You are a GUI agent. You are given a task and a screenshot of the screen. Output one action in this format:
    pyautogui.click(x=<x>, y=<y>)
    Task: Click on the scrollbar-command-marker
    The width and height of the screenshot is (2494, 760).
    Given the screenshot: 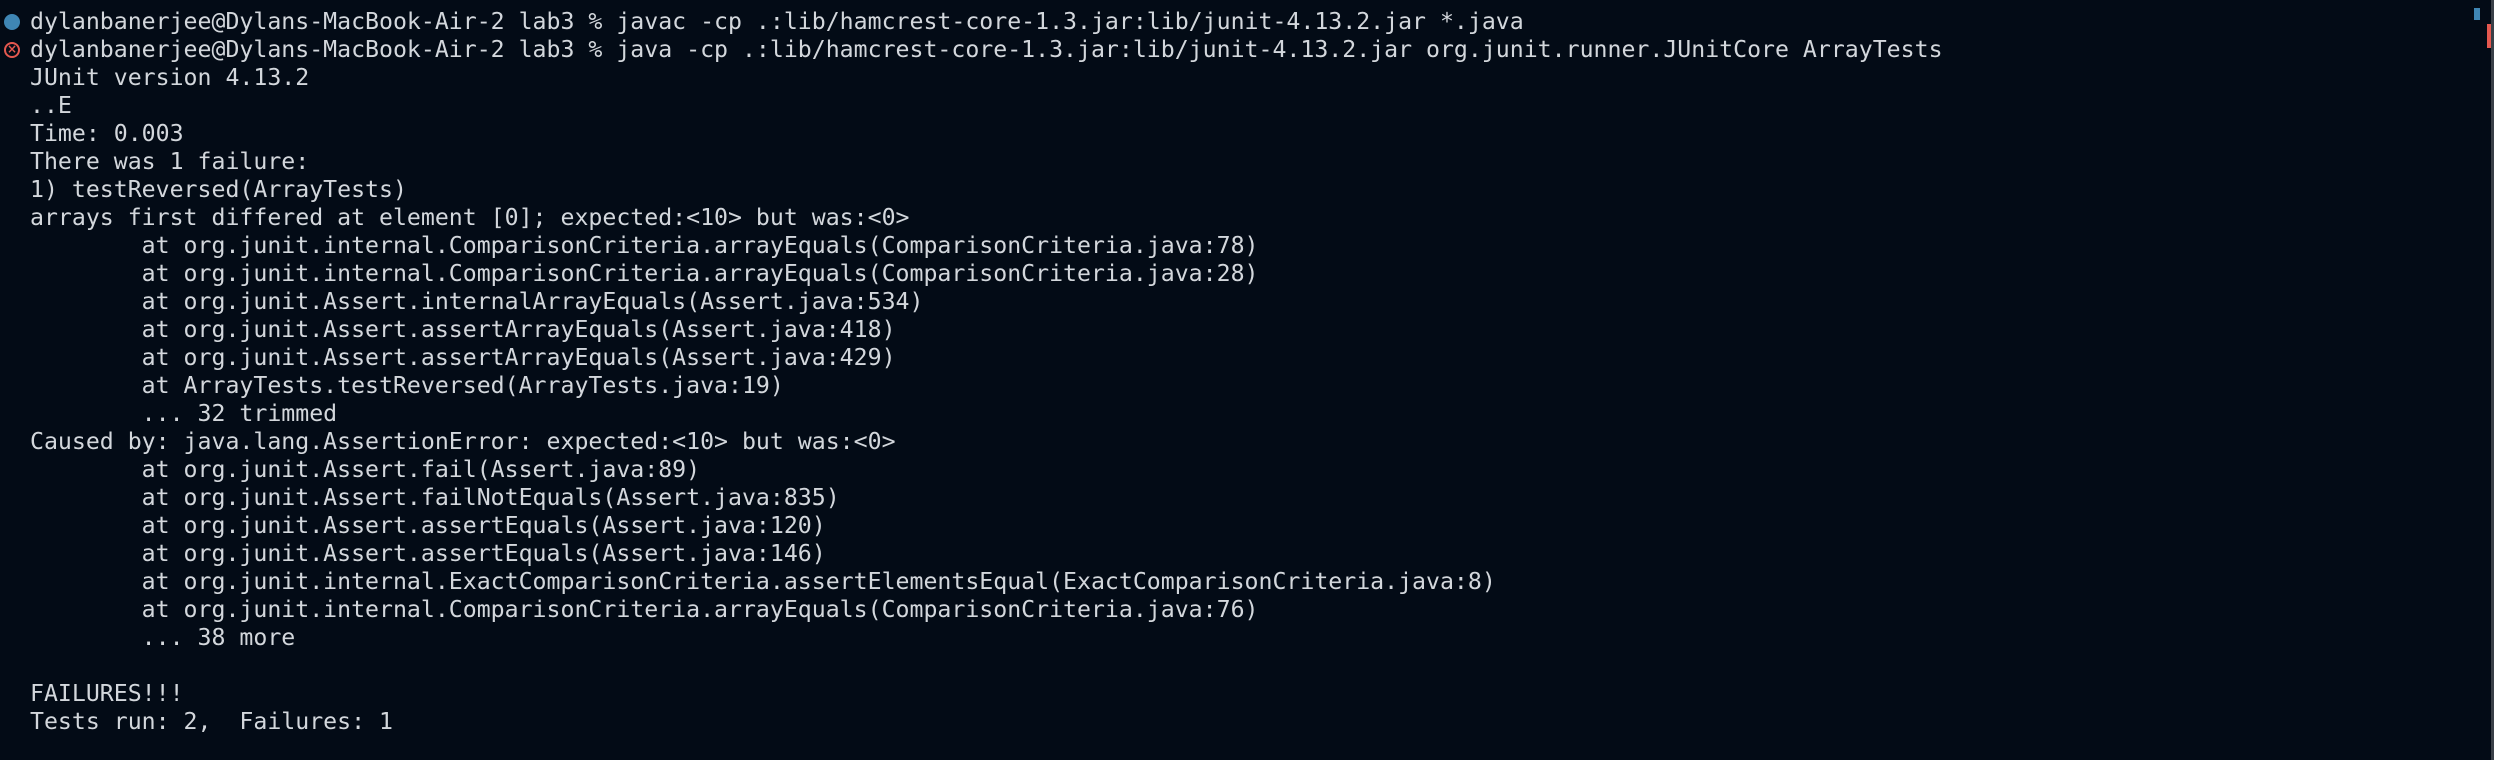 What is the action you would take?
    pyautogui.click(x=2477, y=14)
    